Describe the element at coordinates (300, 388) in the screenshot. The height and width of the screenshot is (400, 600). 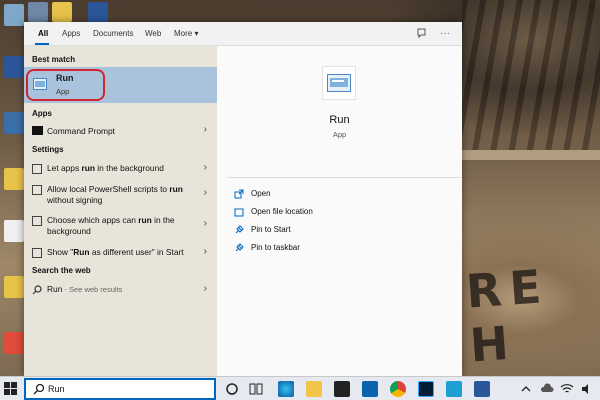
I see `taskbar: Run` at that location.